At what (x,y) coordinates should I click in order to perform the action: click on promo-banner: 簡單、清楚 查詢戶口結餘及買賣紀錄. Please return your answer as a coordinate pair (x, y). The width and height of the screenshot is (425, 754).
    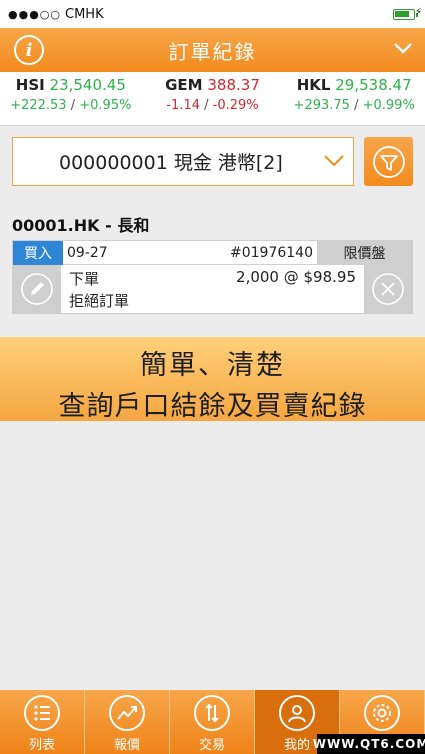
    Looking at the image, I should click on (212, 379).